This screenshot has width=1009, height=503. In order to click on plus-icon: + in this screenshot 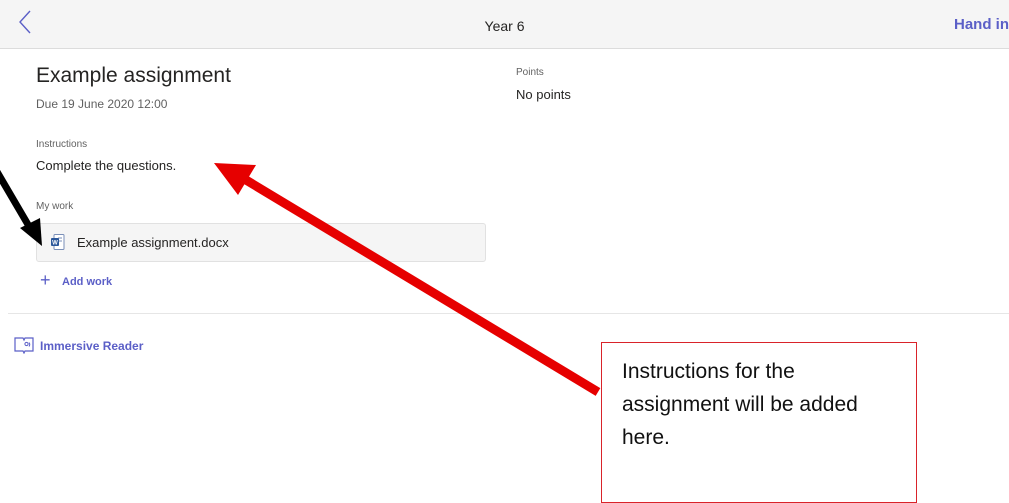, I will do `click(45, 280)`.